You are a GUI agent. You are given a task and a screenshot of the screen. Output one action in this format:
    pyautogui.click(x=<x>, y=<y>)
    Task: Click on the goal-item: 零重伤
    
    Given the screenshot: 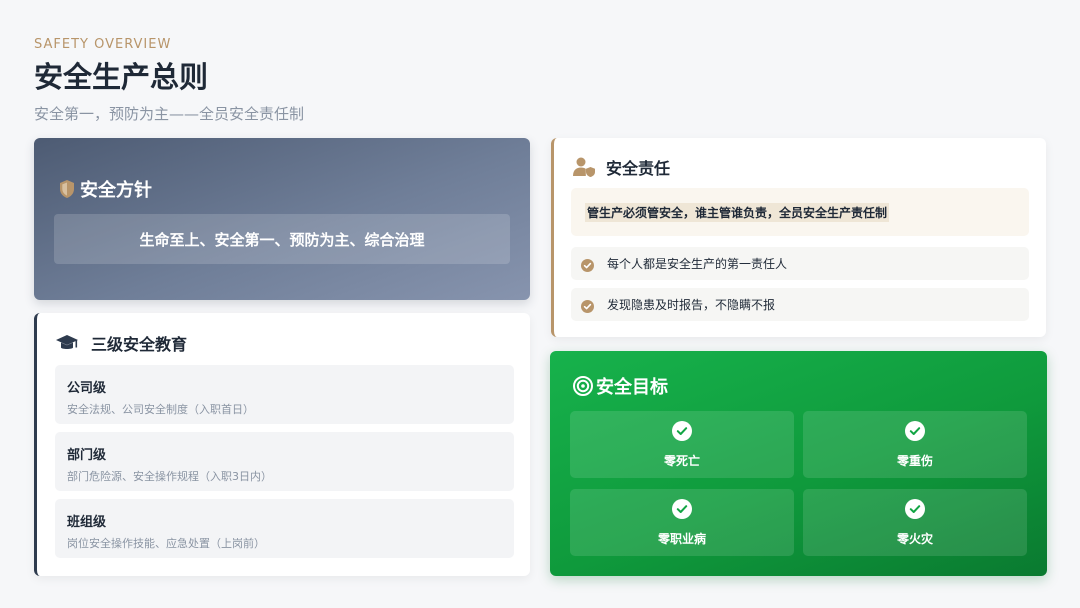 What is the action you would take?
    pyautogui.click(x=915, y=444)
    